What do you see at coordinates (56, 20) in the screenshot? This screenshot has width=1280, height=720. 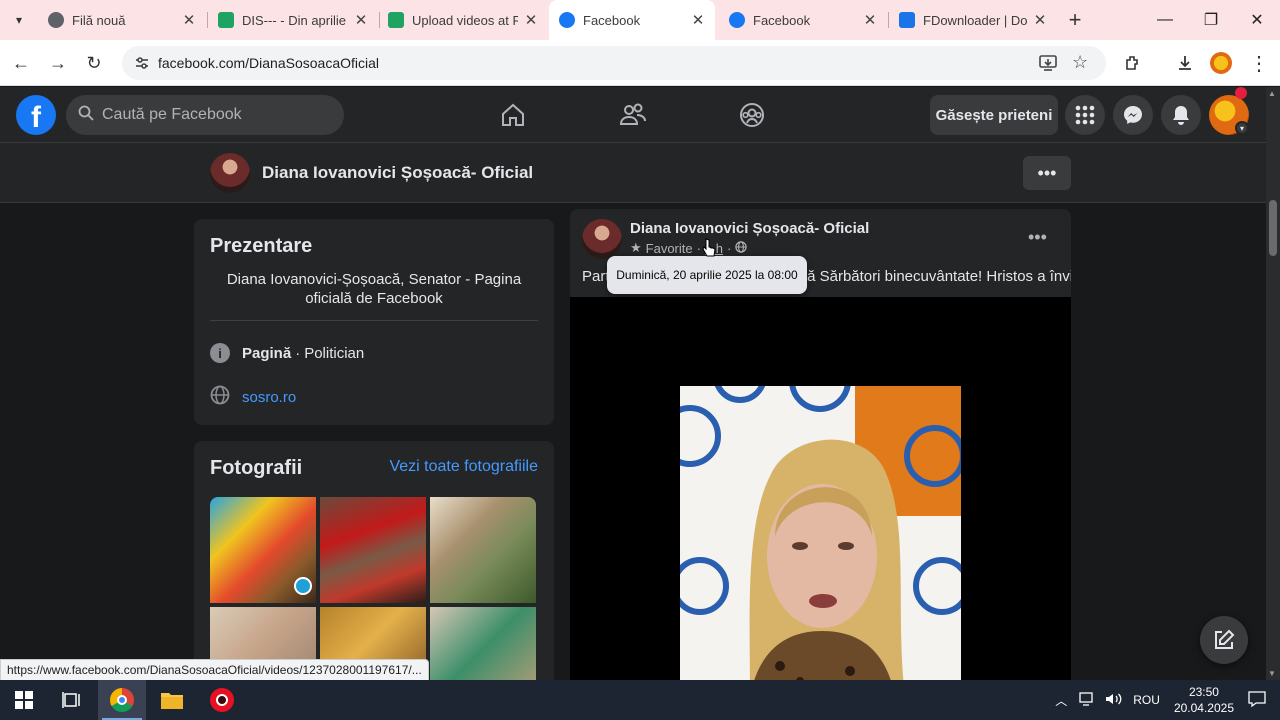 I see `chrome-icon` at bounding box center [56, 20].